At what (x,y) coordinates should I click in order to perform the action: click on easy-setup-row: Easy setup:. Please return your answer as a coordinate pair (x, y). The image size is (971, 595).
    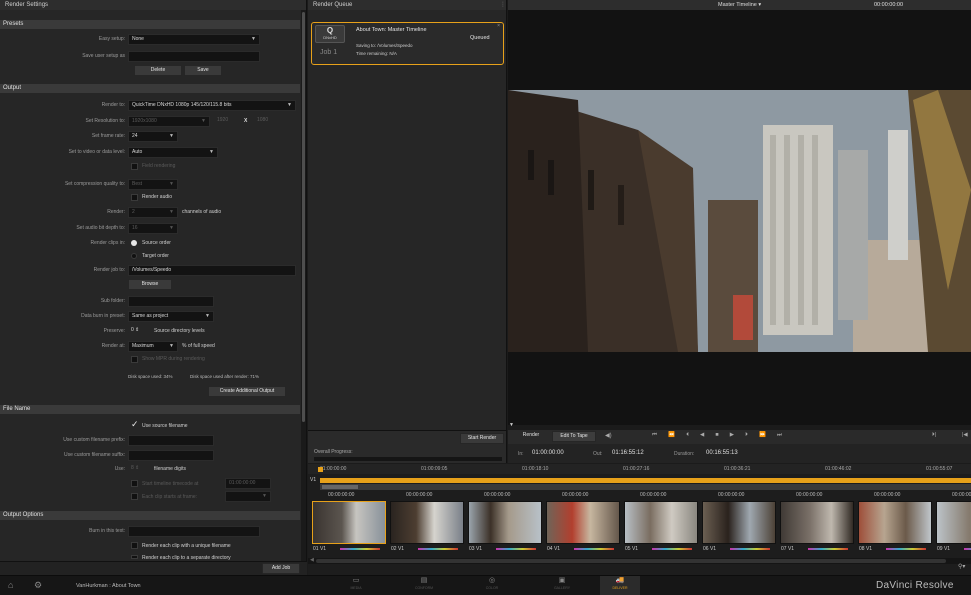
    Looking at the image, I should click on (62, 41).